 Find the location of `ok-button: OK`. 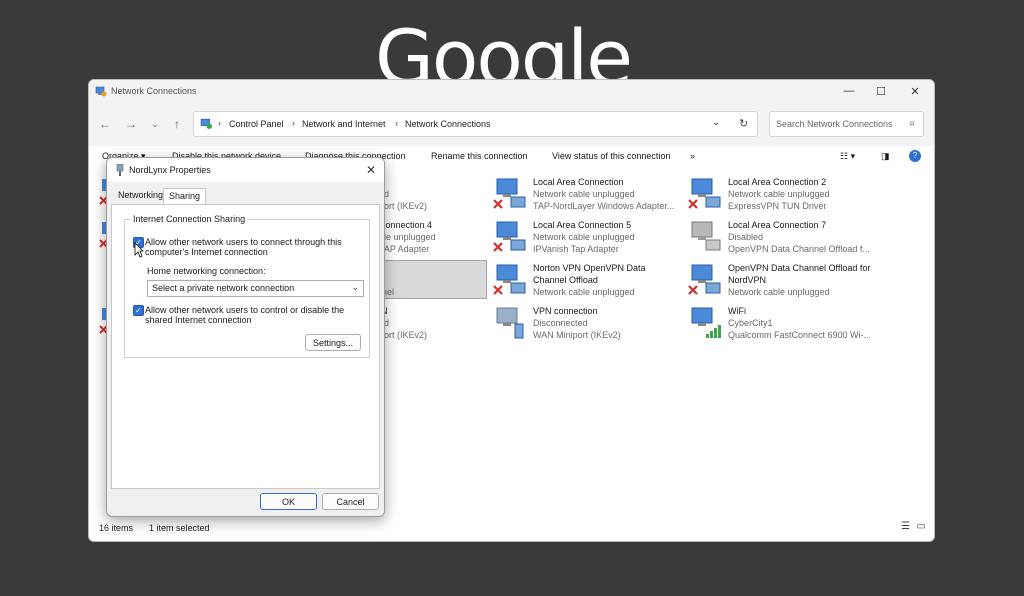

ok-button: OK is located at coordinates (288, 501).